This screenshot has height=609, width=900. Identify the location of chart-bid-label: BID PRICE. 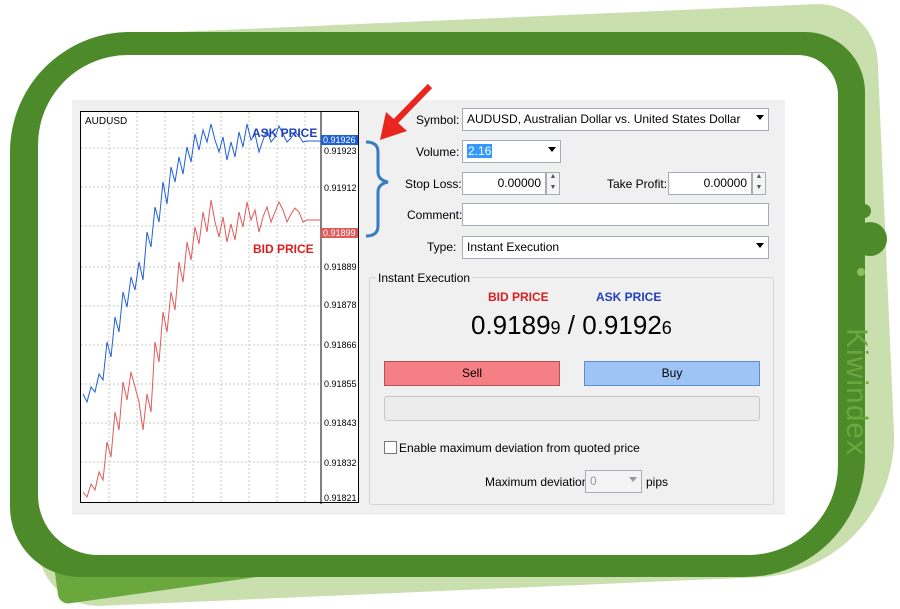
(283, 249).